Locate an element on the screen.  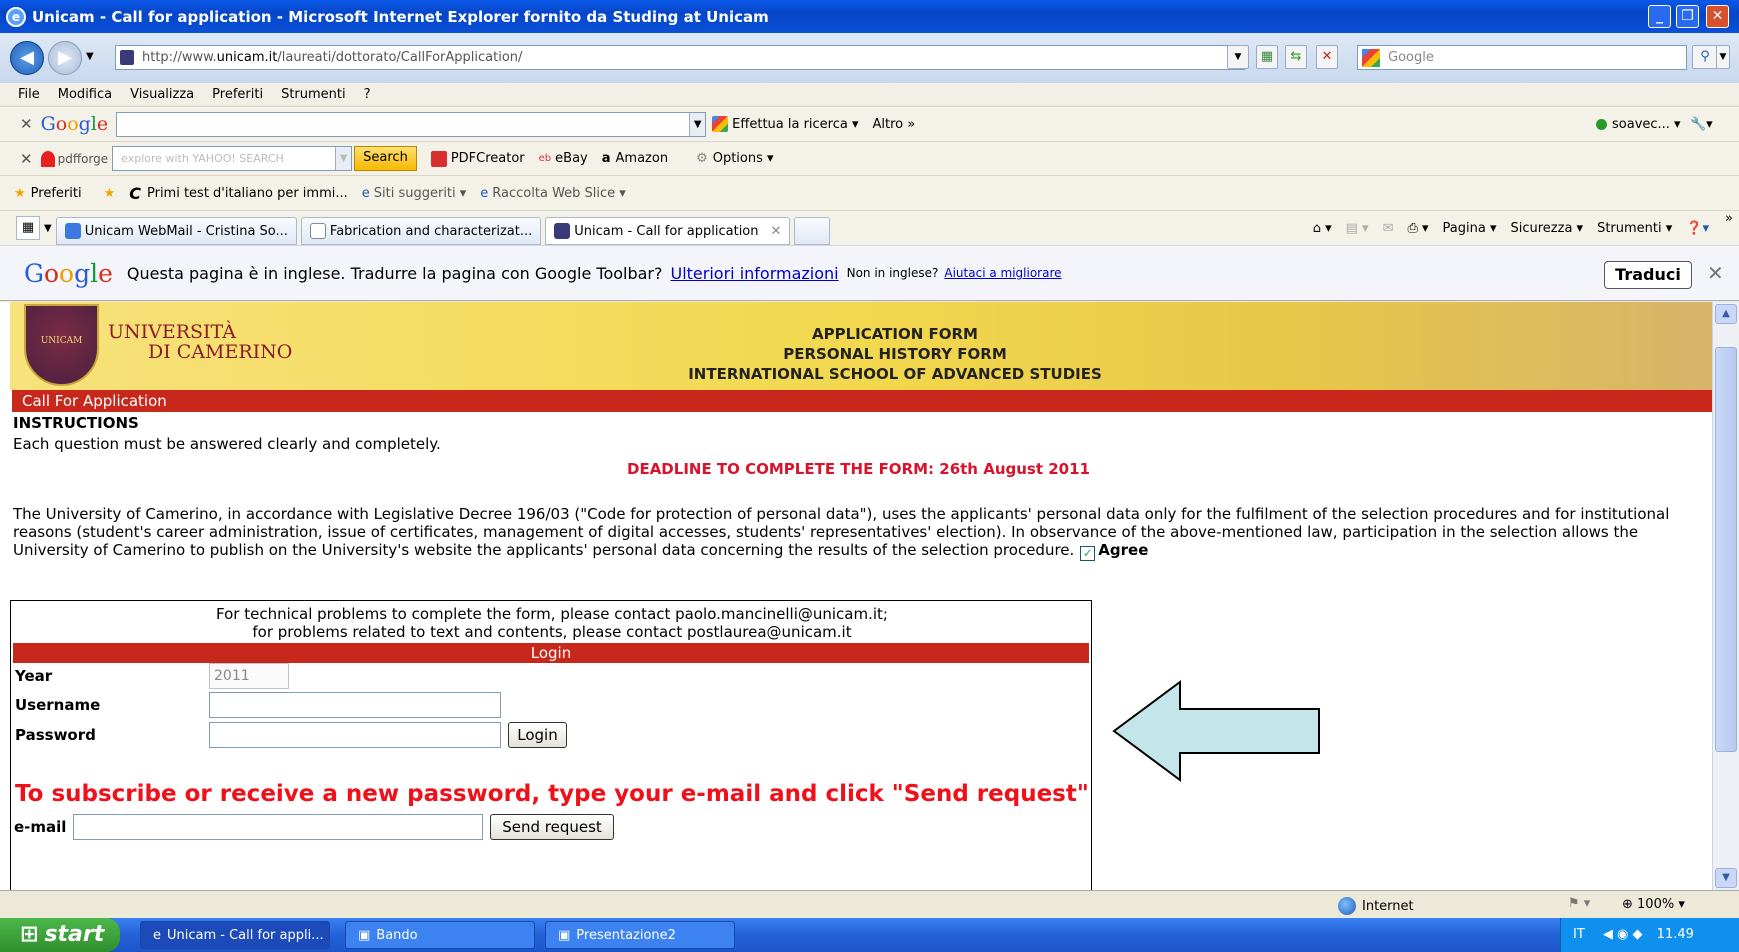
task-bando: ▣ Bando is located at coordinates (440, 935).